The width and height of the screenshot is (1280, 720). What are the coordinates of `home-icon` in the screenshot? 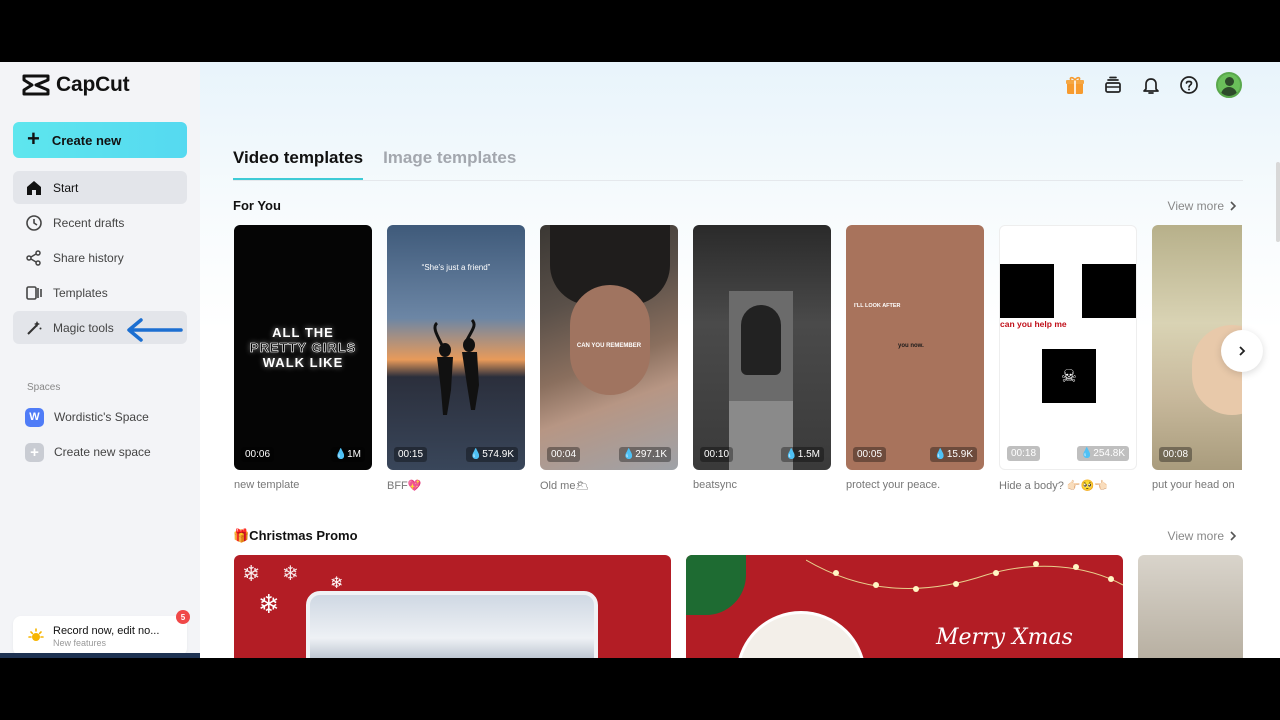 It's located at (34, 187).